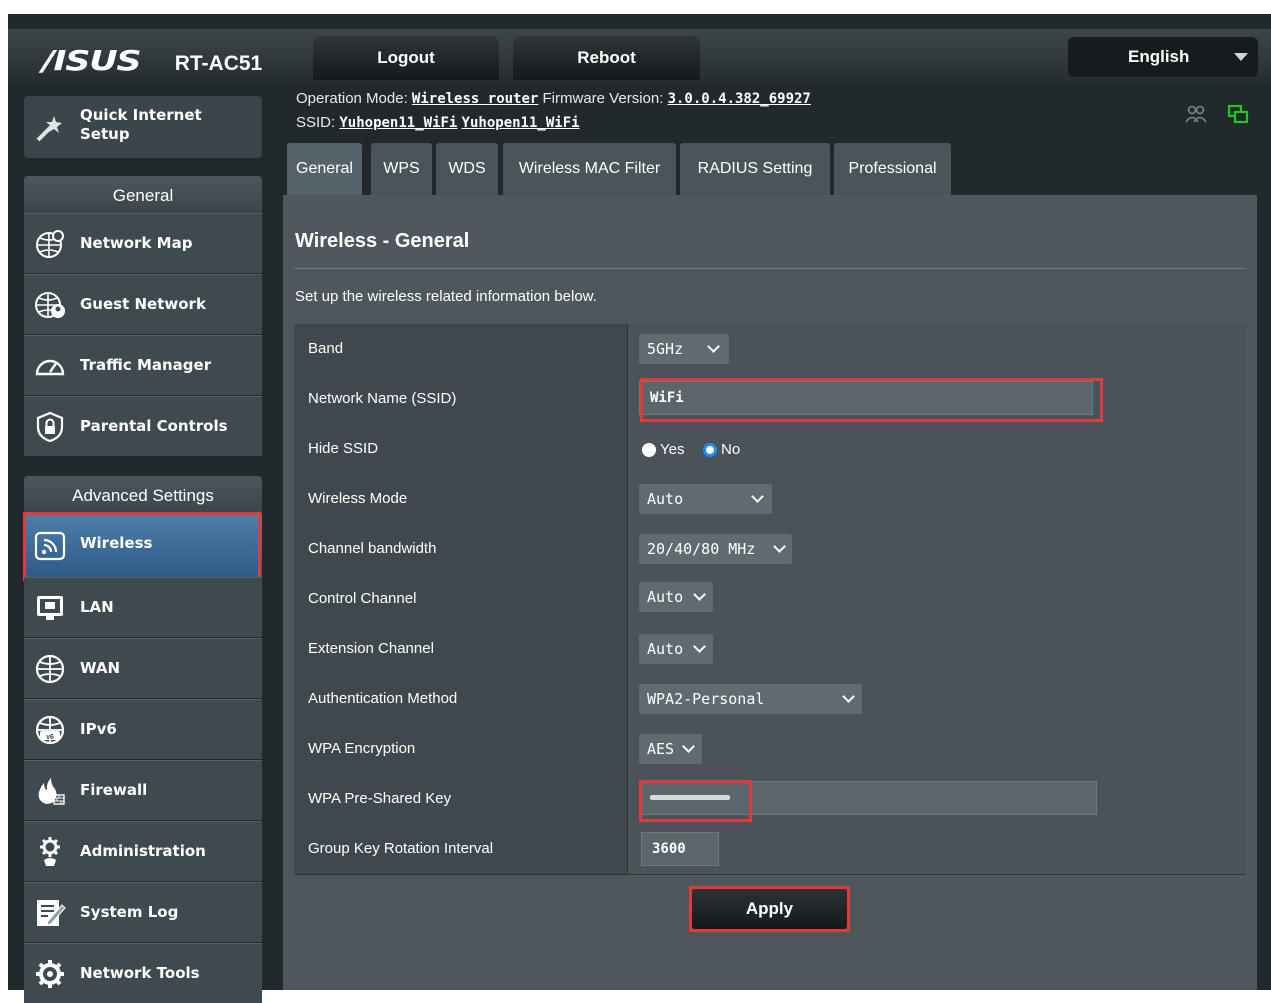 The image size is (1271, 1003). What do you see at coordinates (467, 169) in the screenshot?
I see `tab-wds: WDS` at bounding box center [467, 169].